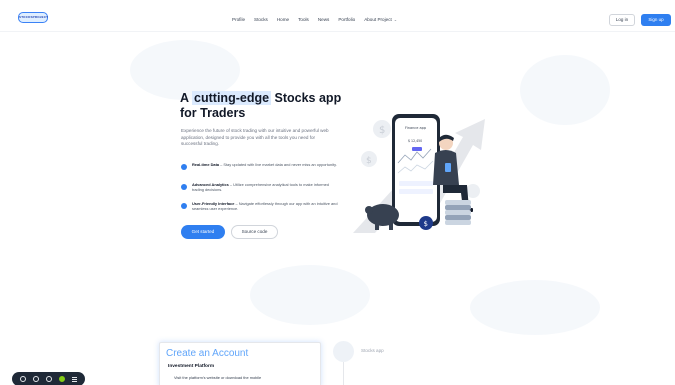  I want to click on feature-title: User-Friendly Interface, so click(213, 203).